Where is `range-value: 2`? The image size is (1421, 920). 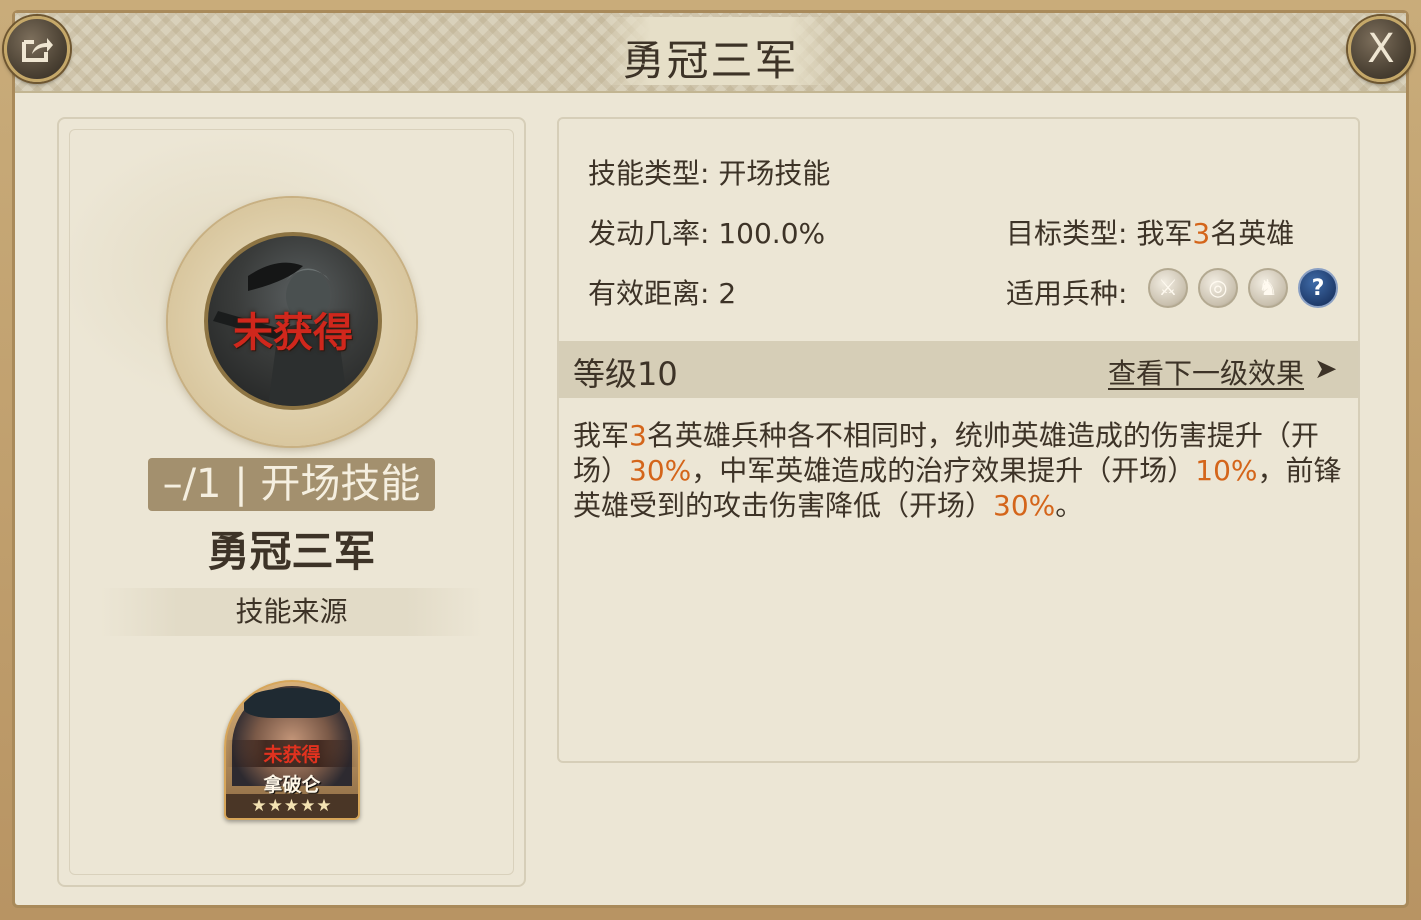 range-value: 2 is located at coordinates (727, 293).